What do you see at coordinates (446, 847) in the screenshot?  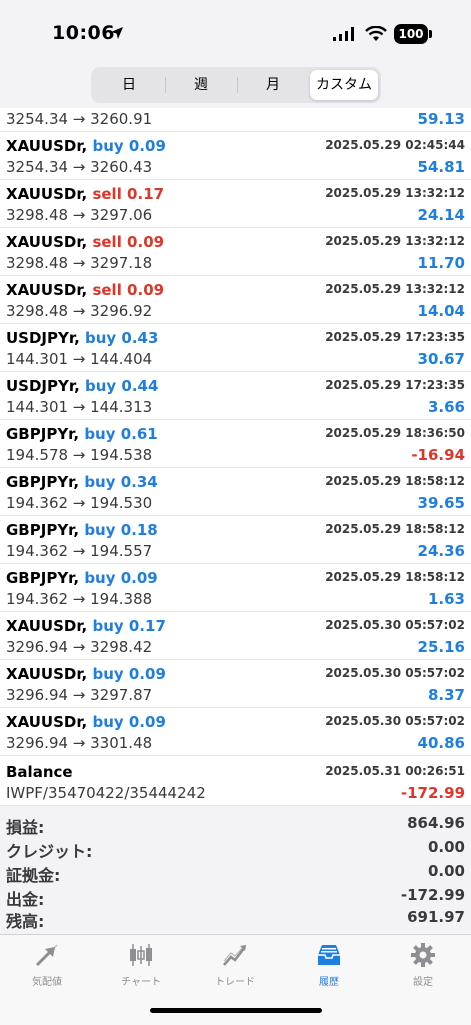 I see `summary-value: 0.00` at bounding box center [446, 847].